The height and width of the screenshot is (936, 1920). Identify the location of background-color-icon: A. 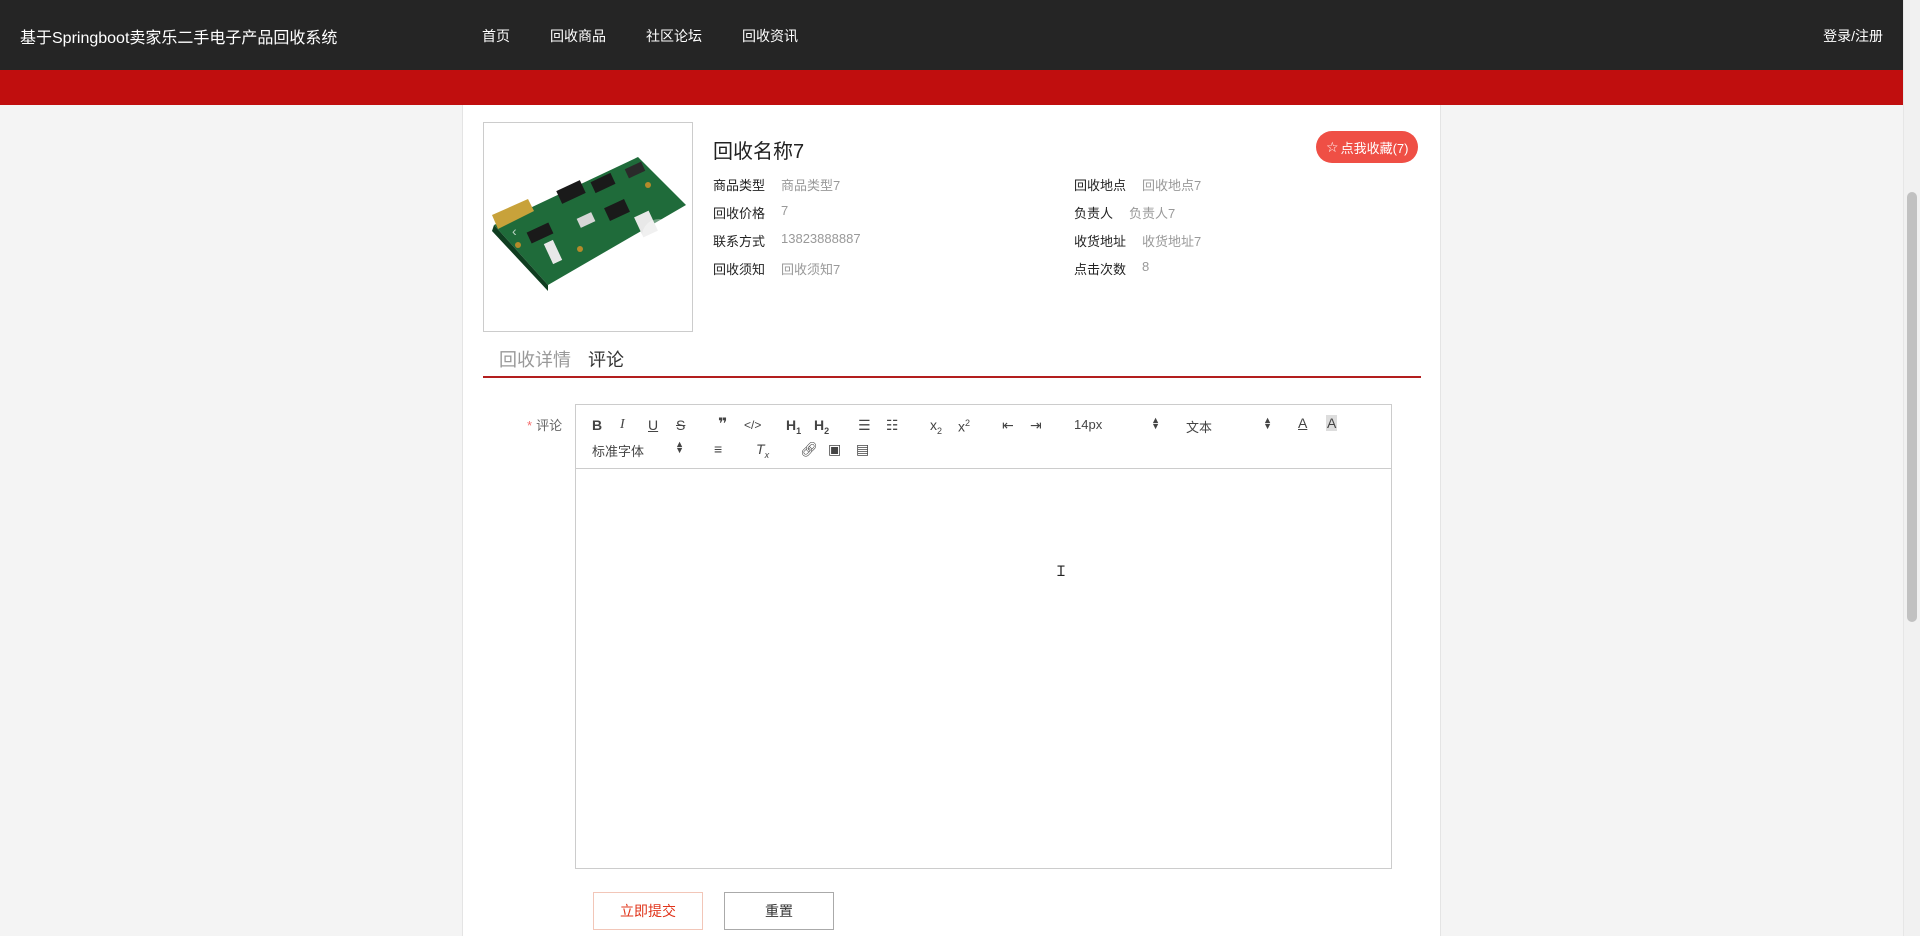
(1332, 423).